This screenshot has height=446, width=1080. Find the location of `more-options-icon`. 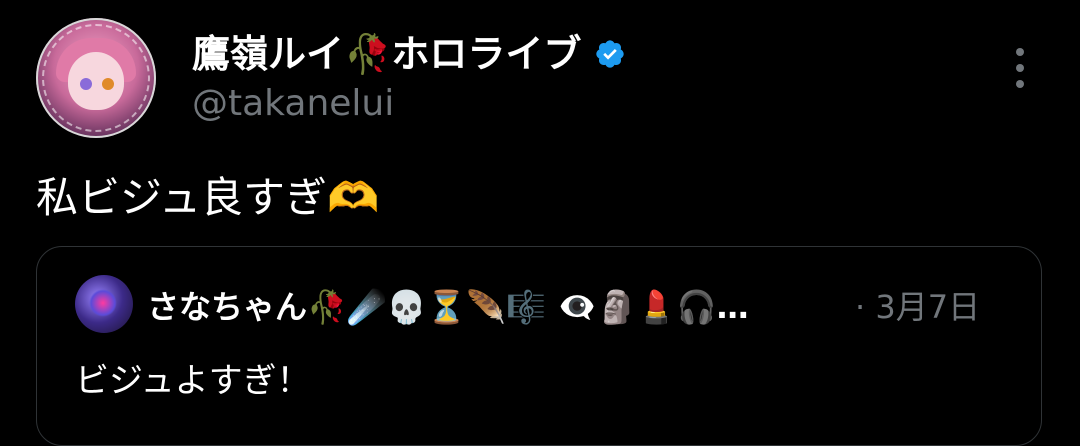

more-options-icon is located at coordinates (1020, 68).